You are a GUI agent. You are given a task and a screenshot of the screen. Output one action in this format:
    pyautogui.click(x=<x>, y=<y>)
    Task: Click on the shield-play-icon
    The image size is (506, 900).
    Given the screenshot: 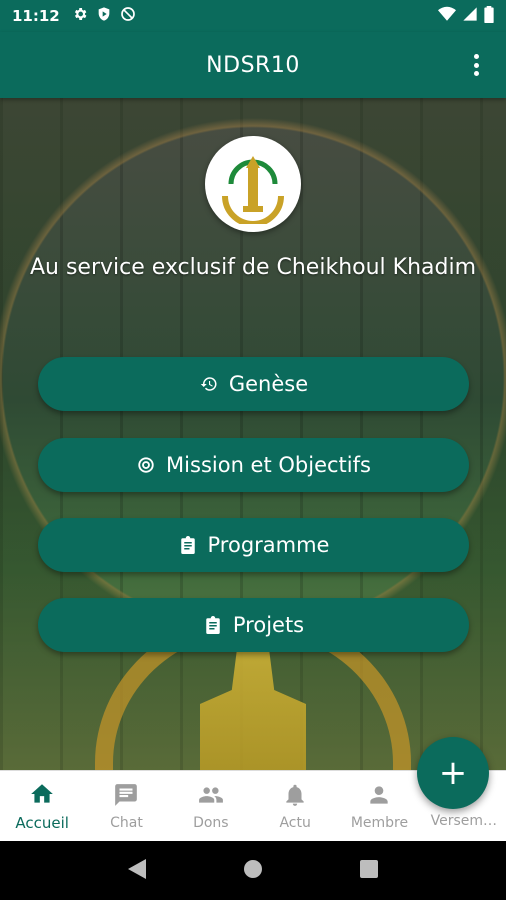 What is the action you would take?
    pyautogui.click(x=104, y=16)
    